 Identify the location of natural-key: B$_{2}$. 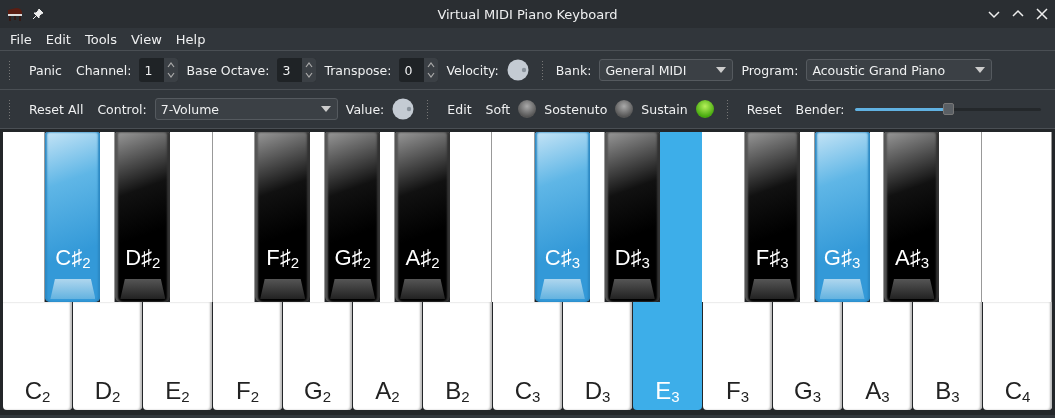
(457, 356).